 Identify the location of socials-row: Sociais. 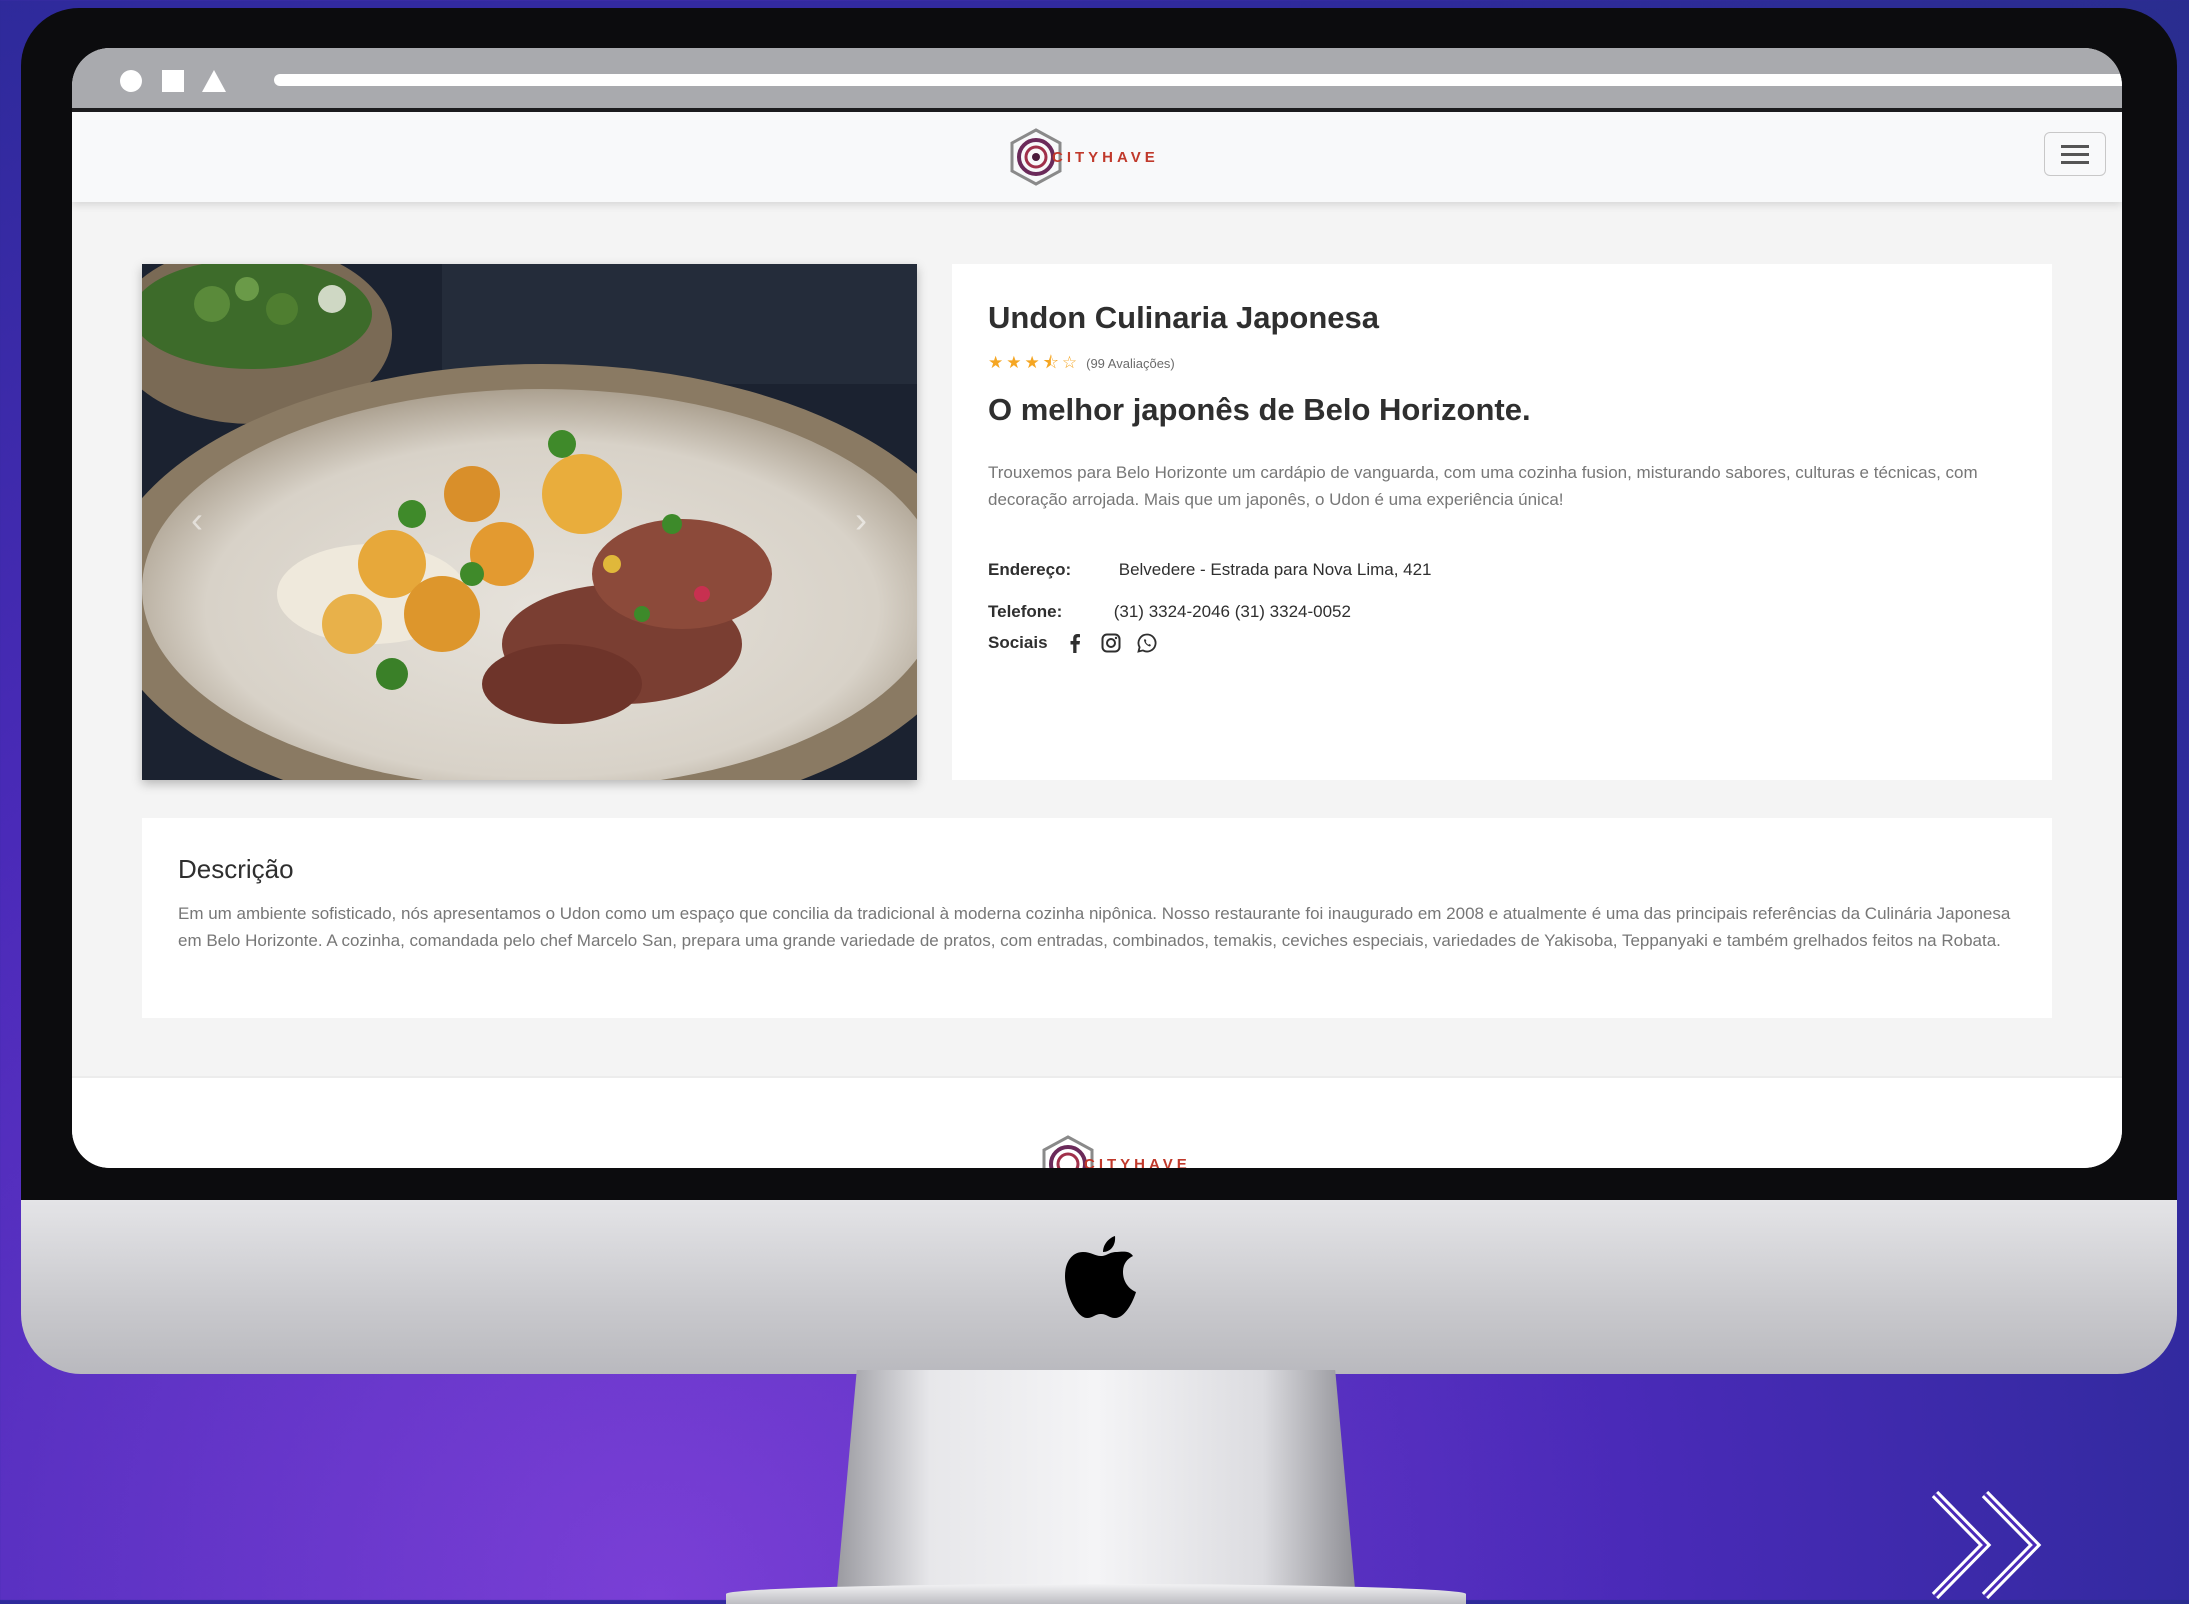
(1080, 643).